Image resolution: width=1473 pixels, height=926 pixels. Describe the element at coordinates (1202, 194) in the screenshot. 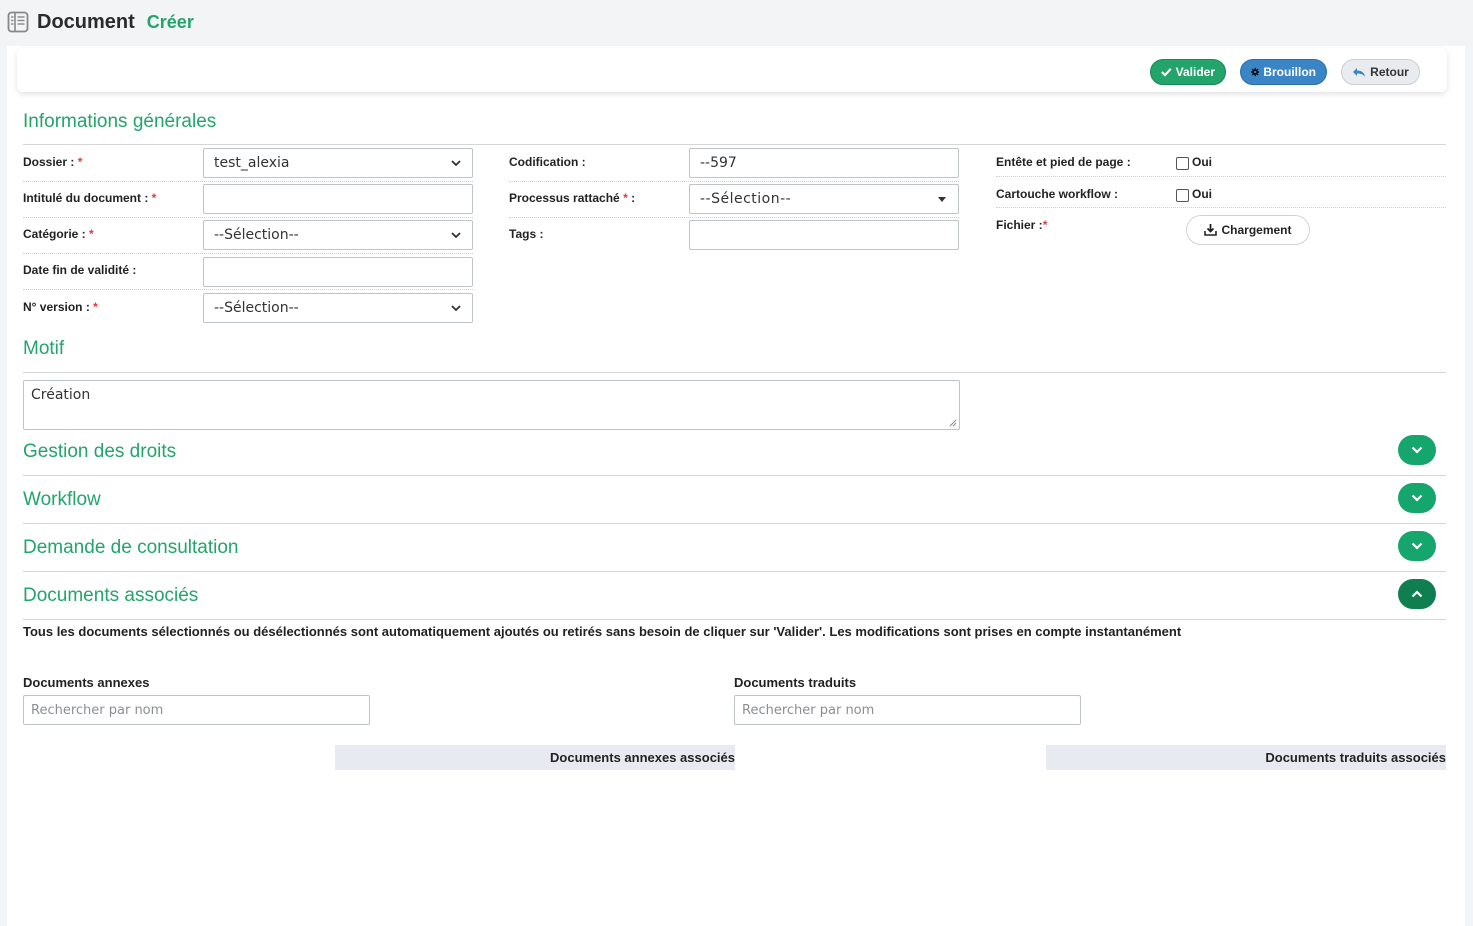

I see `cartouche-option-label: Oui` at that location.